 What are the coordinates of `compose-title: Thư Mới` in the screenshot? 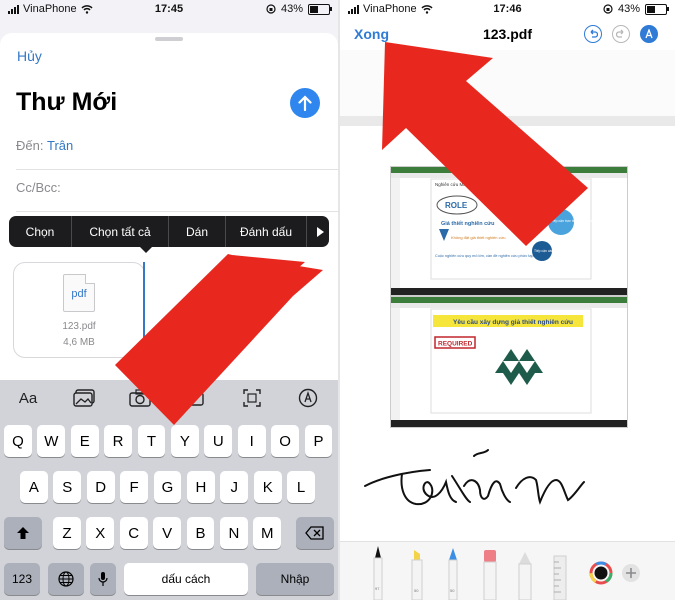 It's located at (67, 102).